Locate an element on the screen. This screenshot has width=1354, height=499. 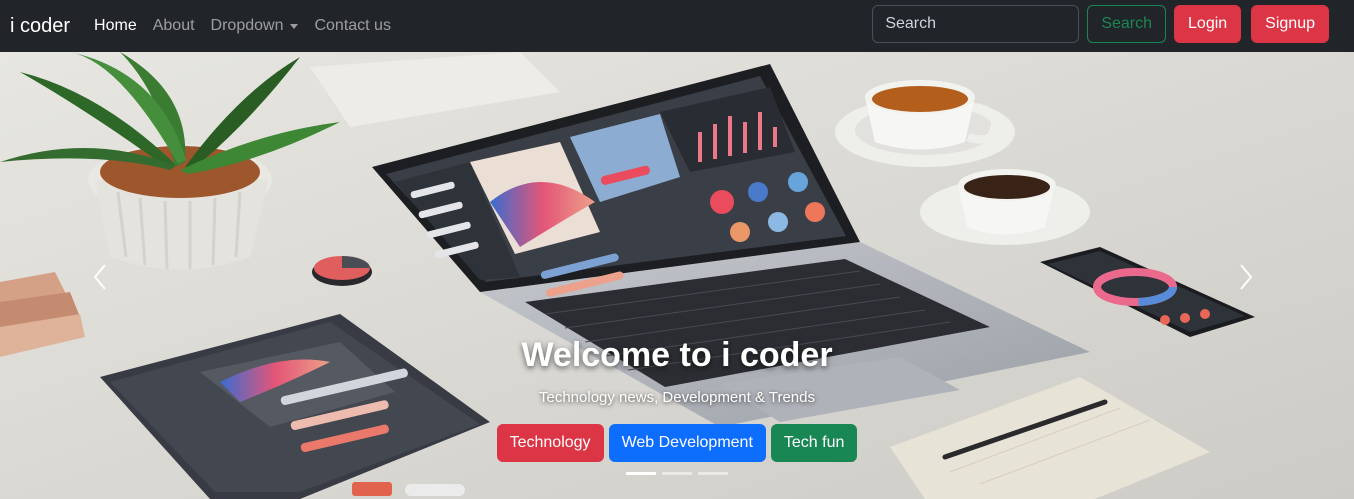
carousel-subtitle: Technology news, Development & Trends is located at coordinates (677, 397).